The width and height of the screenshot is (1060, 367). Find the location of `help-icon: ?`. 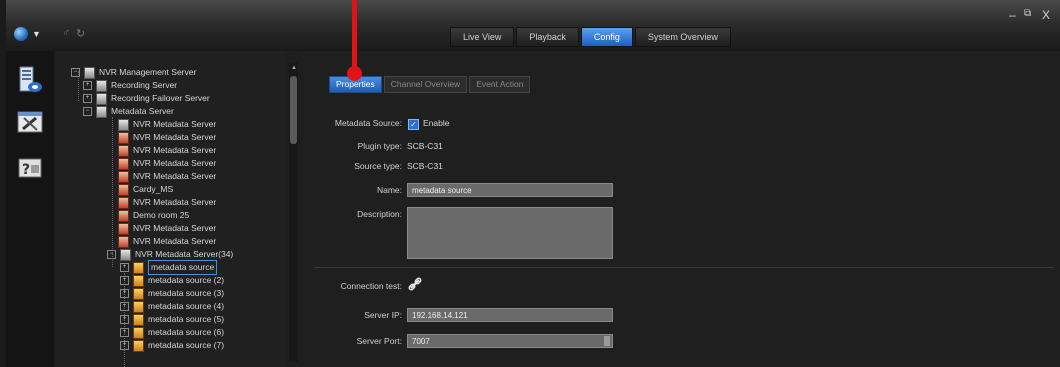

help-icon: ? is located at coordinates (30, 168).